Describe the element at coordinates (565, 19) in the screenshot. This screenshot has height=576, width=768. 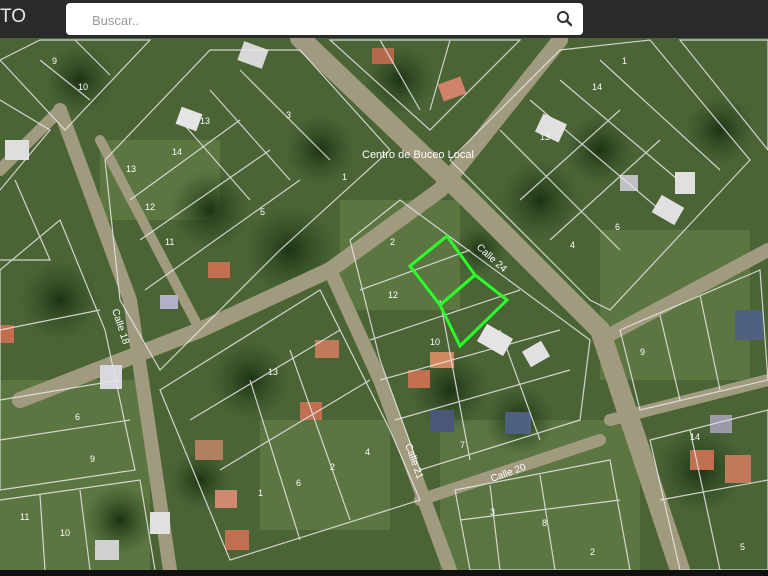
I see `search-icon` at that location.